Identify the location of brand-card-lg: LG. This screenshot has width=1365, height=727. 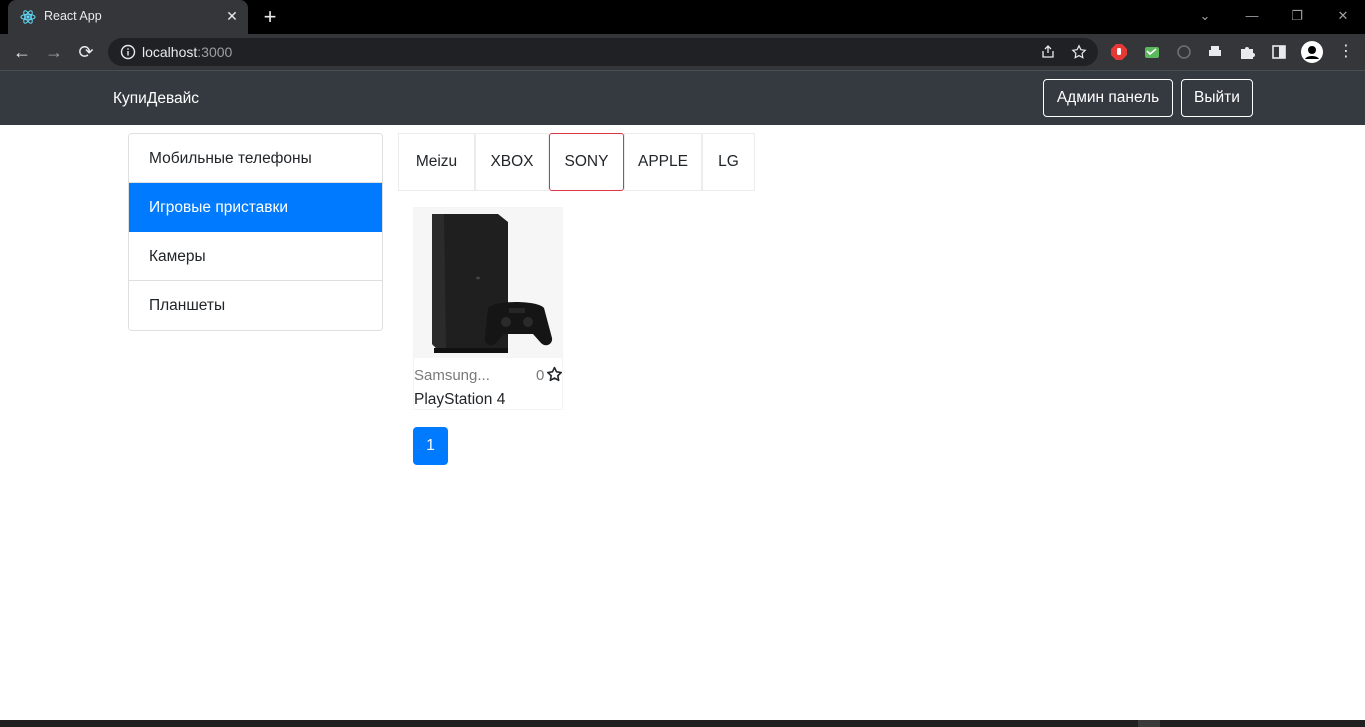
(728, 162).